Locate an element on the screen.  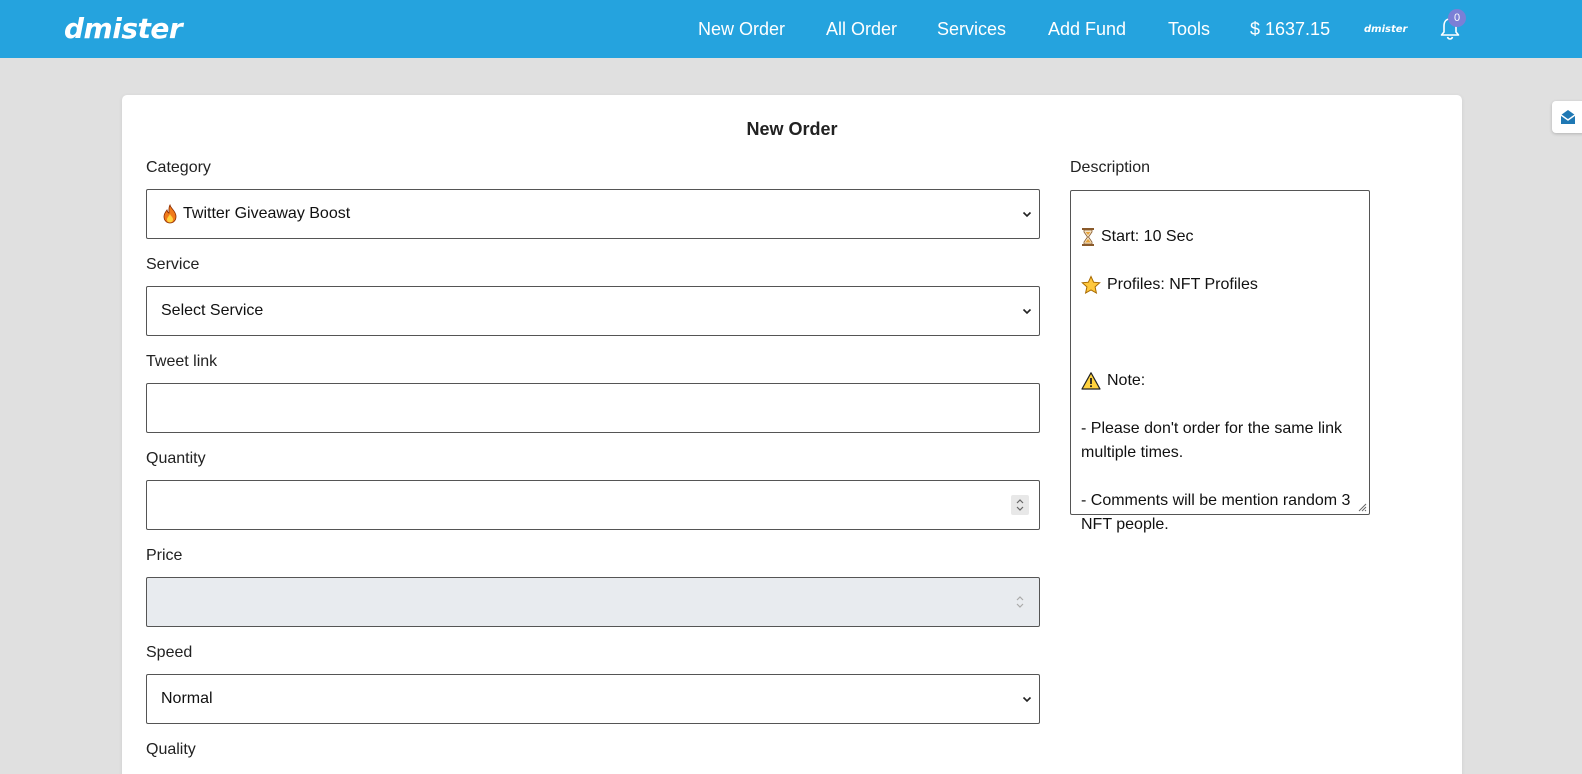
nav-add-fund-link: Add Fund is located at coordinates (1087, 29).